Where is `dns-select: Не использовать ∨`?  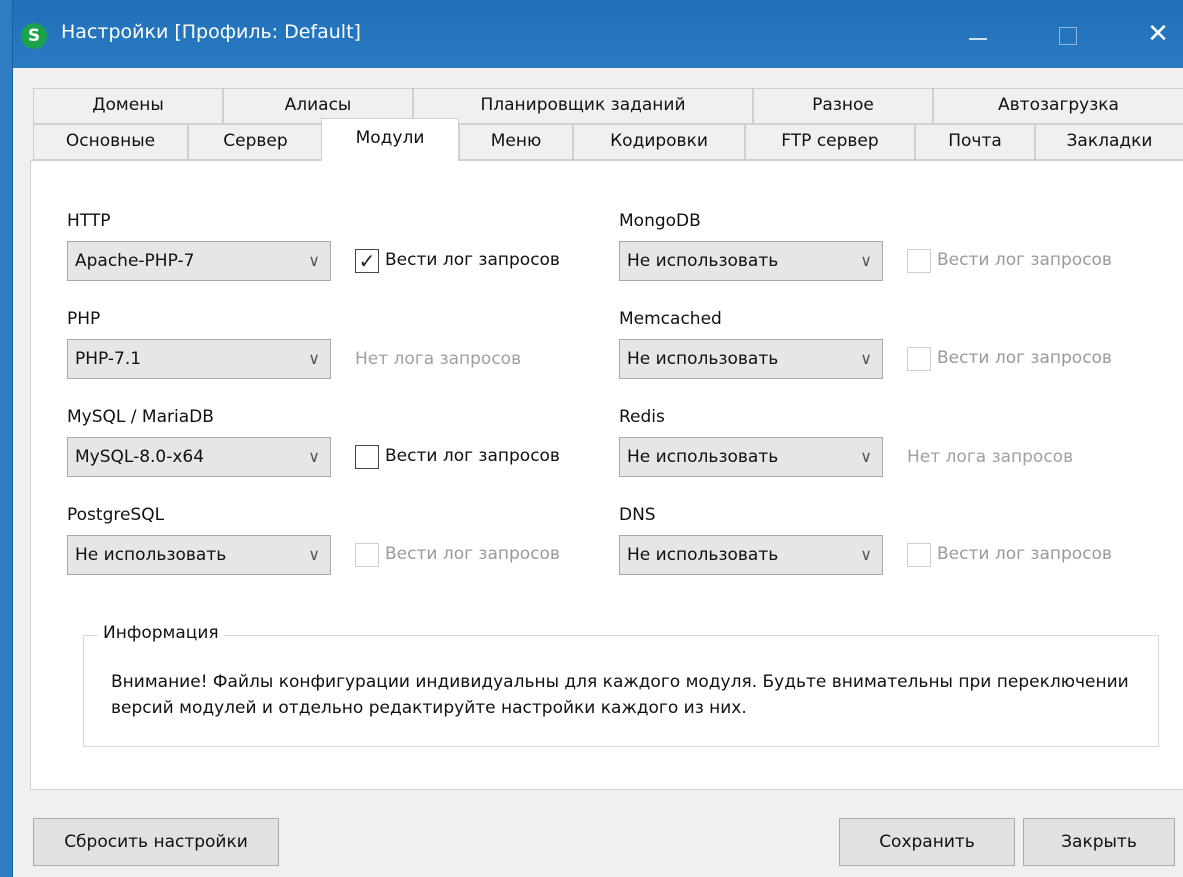 dns-select: Не использовать ∨ is located at coordinates (751, 555).